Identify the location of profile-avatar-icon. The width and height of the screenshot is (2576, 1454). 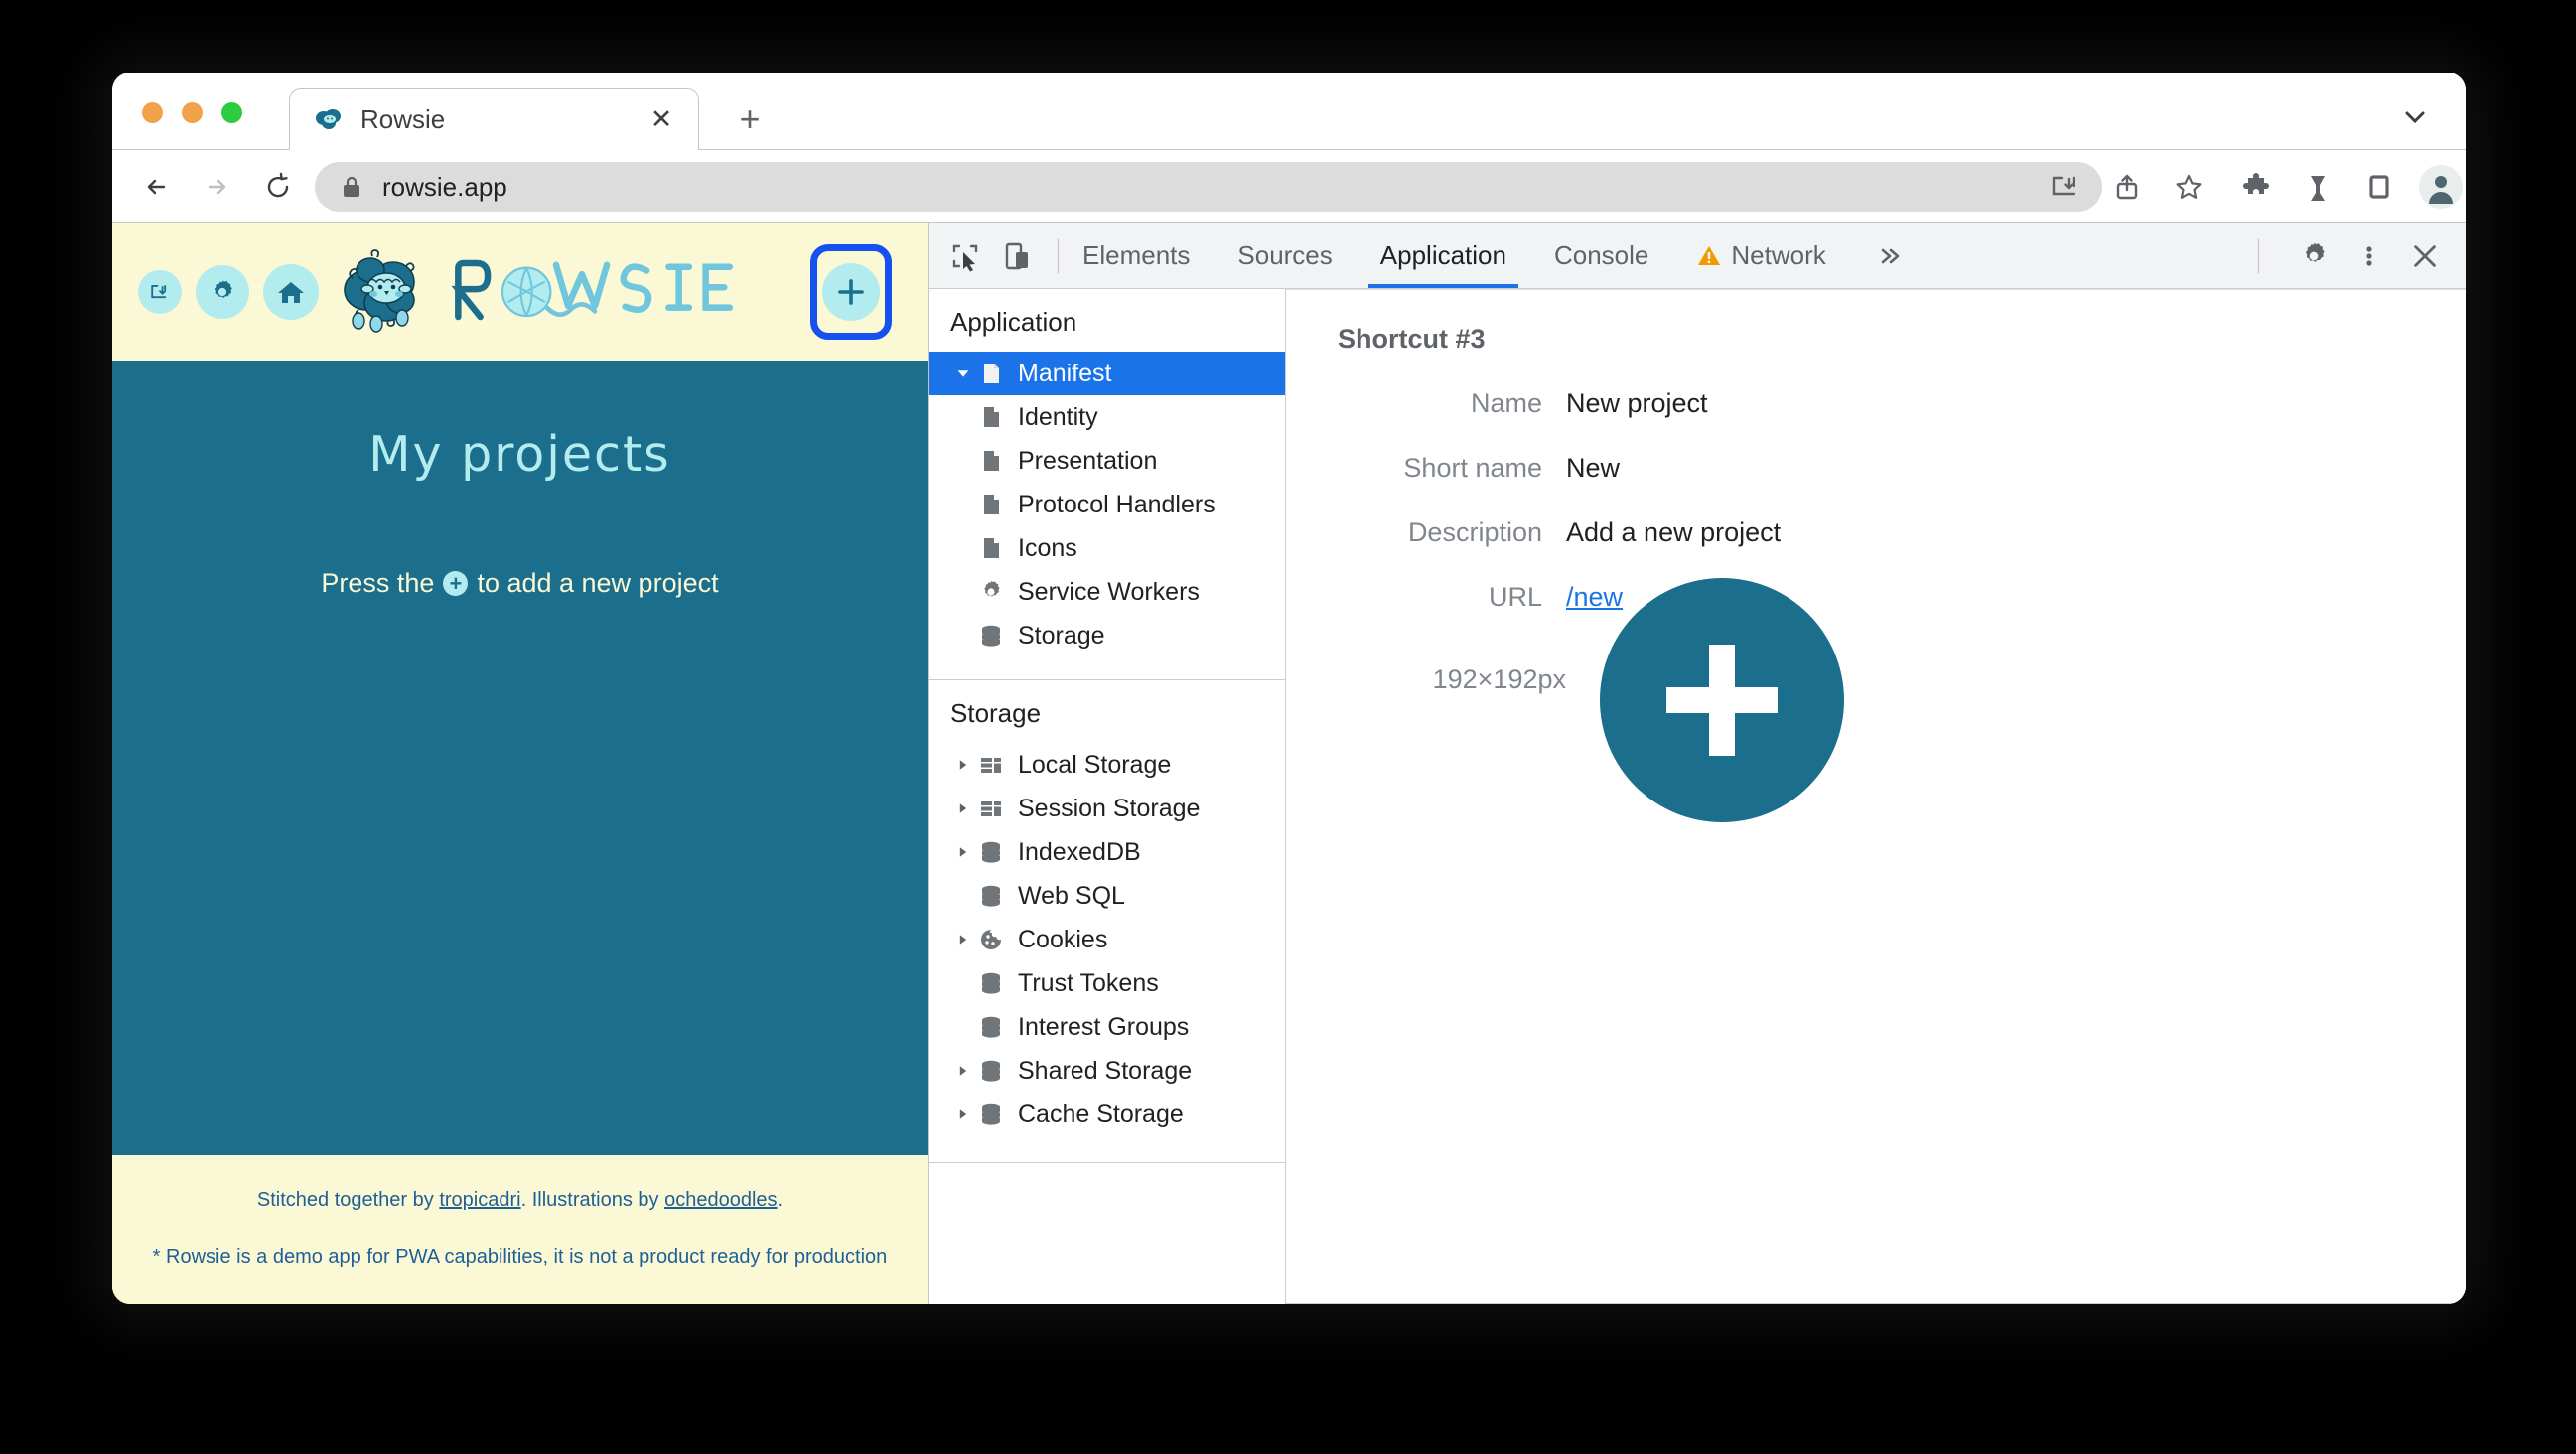
(2441, 187).